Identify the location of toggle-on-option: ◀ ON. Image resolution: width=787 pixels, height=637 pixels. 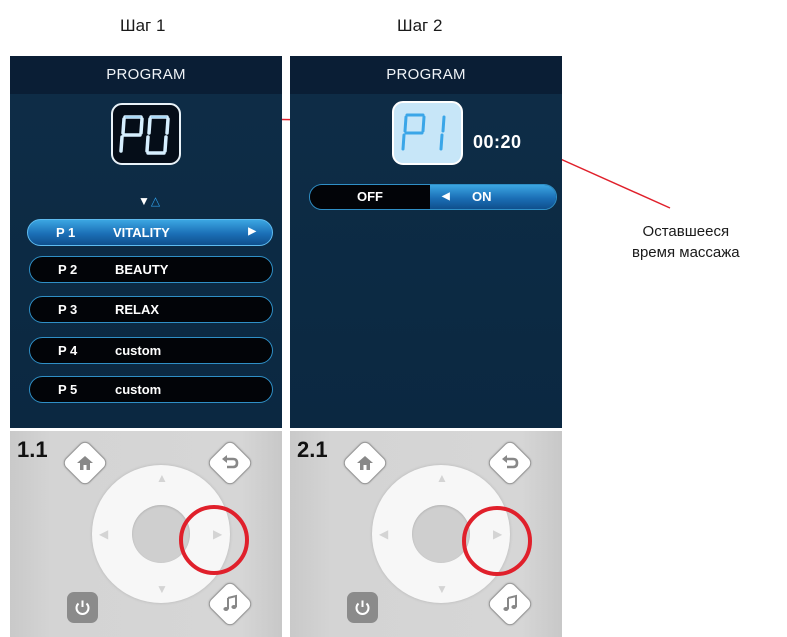
(493, 197).